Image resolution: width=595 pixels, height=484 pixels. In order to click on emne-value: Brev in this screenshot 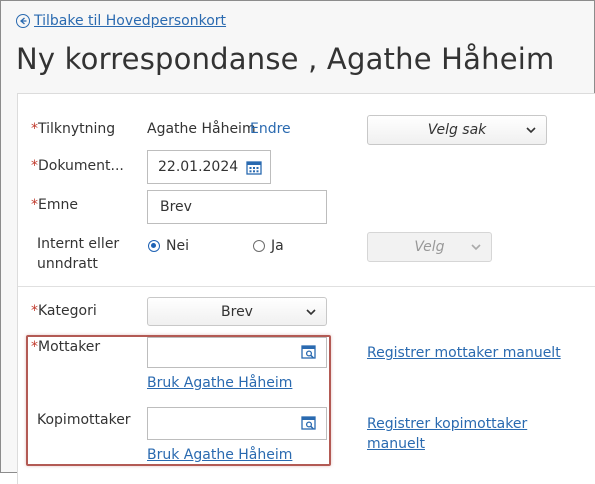, I will do `click(176, 207)`.